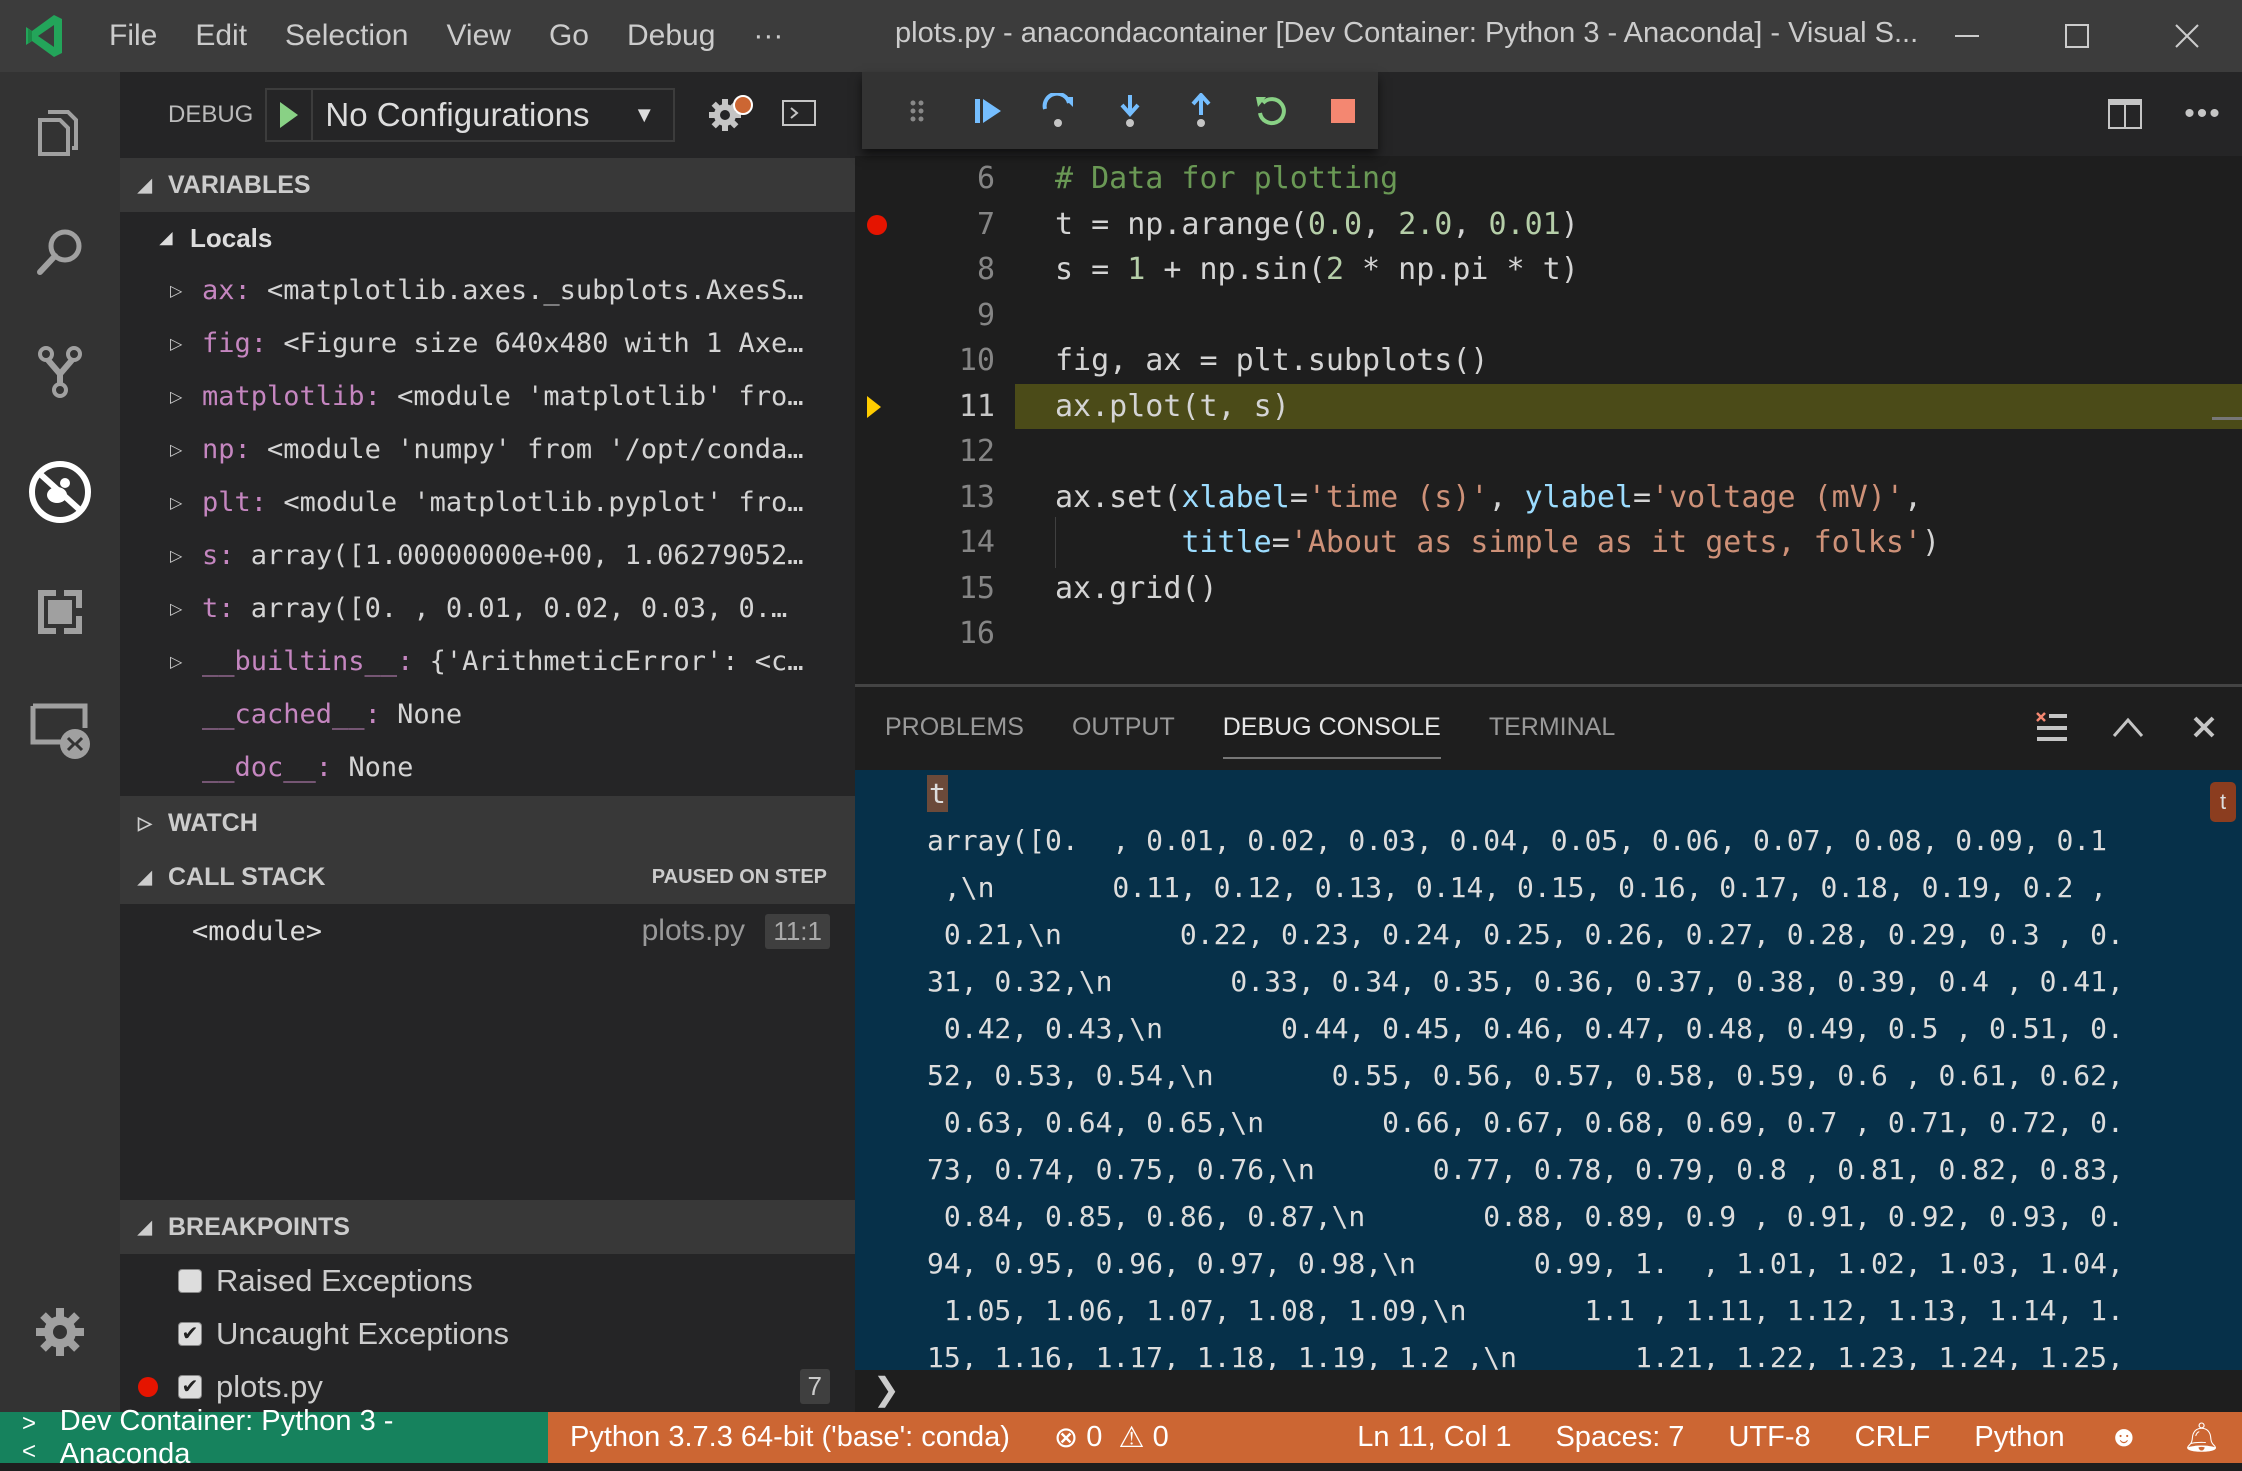 The width and height of the screenshot is (2242, 1471). Describe the element at coordinates (799, 115) in the screenshot. I see `debug-console-button` at that location.